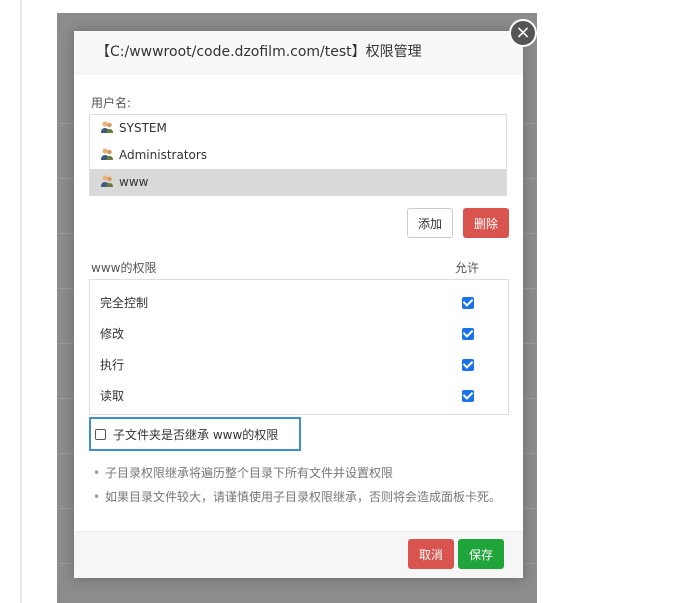 This screenshot has height=603, width=678. What do you see at coordinates (523, 33) in the screenshot?
I see `close-icon: ×` at bounding box center [523, 33].